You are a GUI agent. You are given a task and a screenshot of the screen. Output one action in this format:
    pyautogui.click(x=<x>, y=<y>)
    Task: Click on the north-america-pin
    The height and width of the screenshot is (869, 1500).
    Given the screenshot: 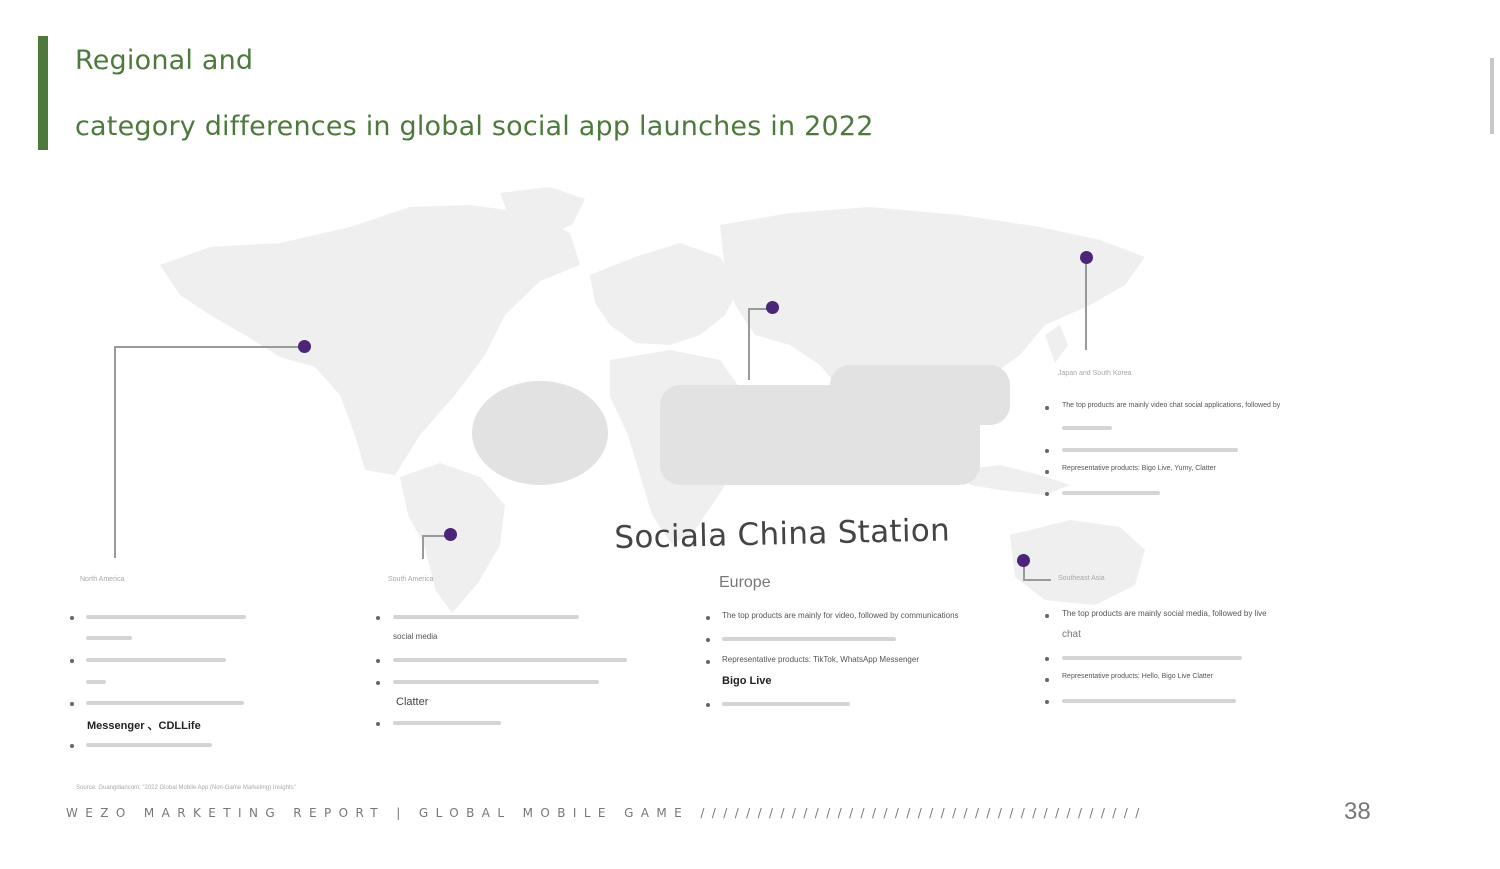 What is the action you would take?
    pyautogui.click(x=304, y=346)
    